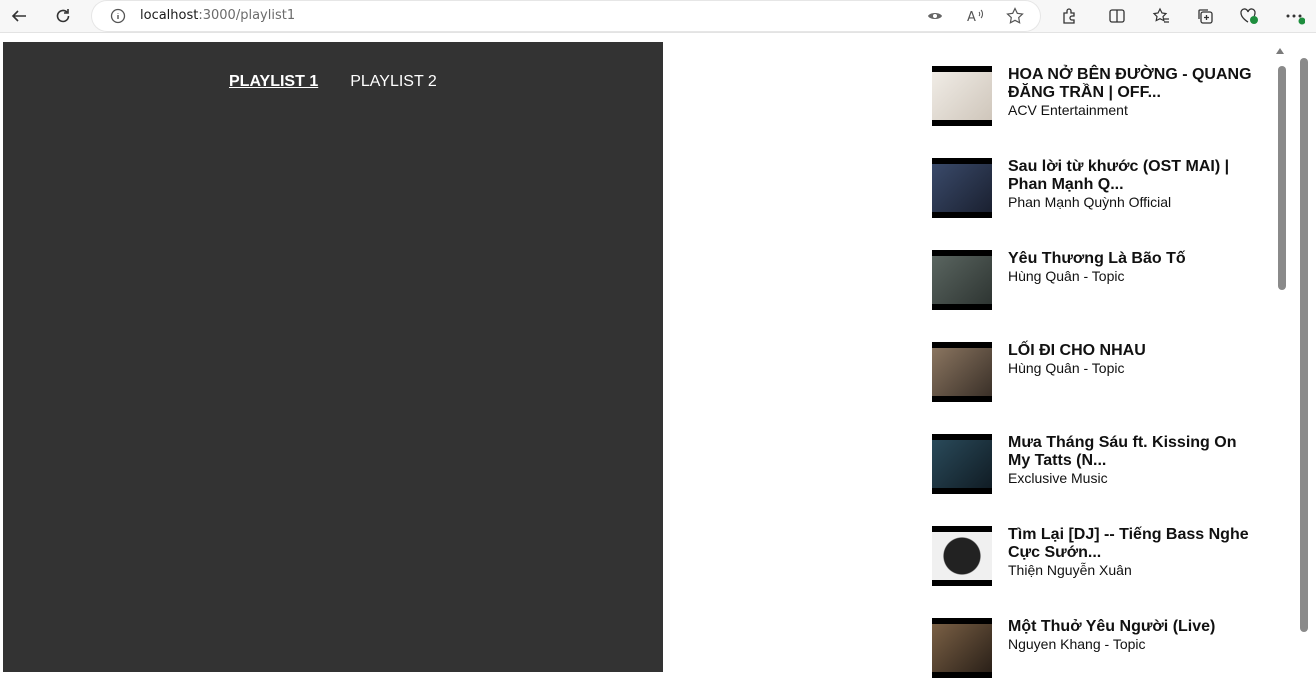 This screenshot has height=680, width=1316. Describe the element at coordinates (273, 82) in the screenshot. I see `tab-playlist-1: PLAYLIST 1` at that location.